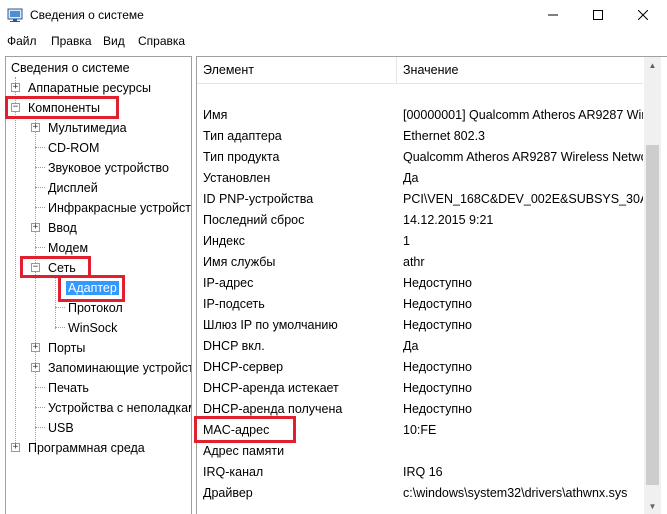 The image size is (667, 514). I want to click on row-element: IP-адрес, so click(228, 283).